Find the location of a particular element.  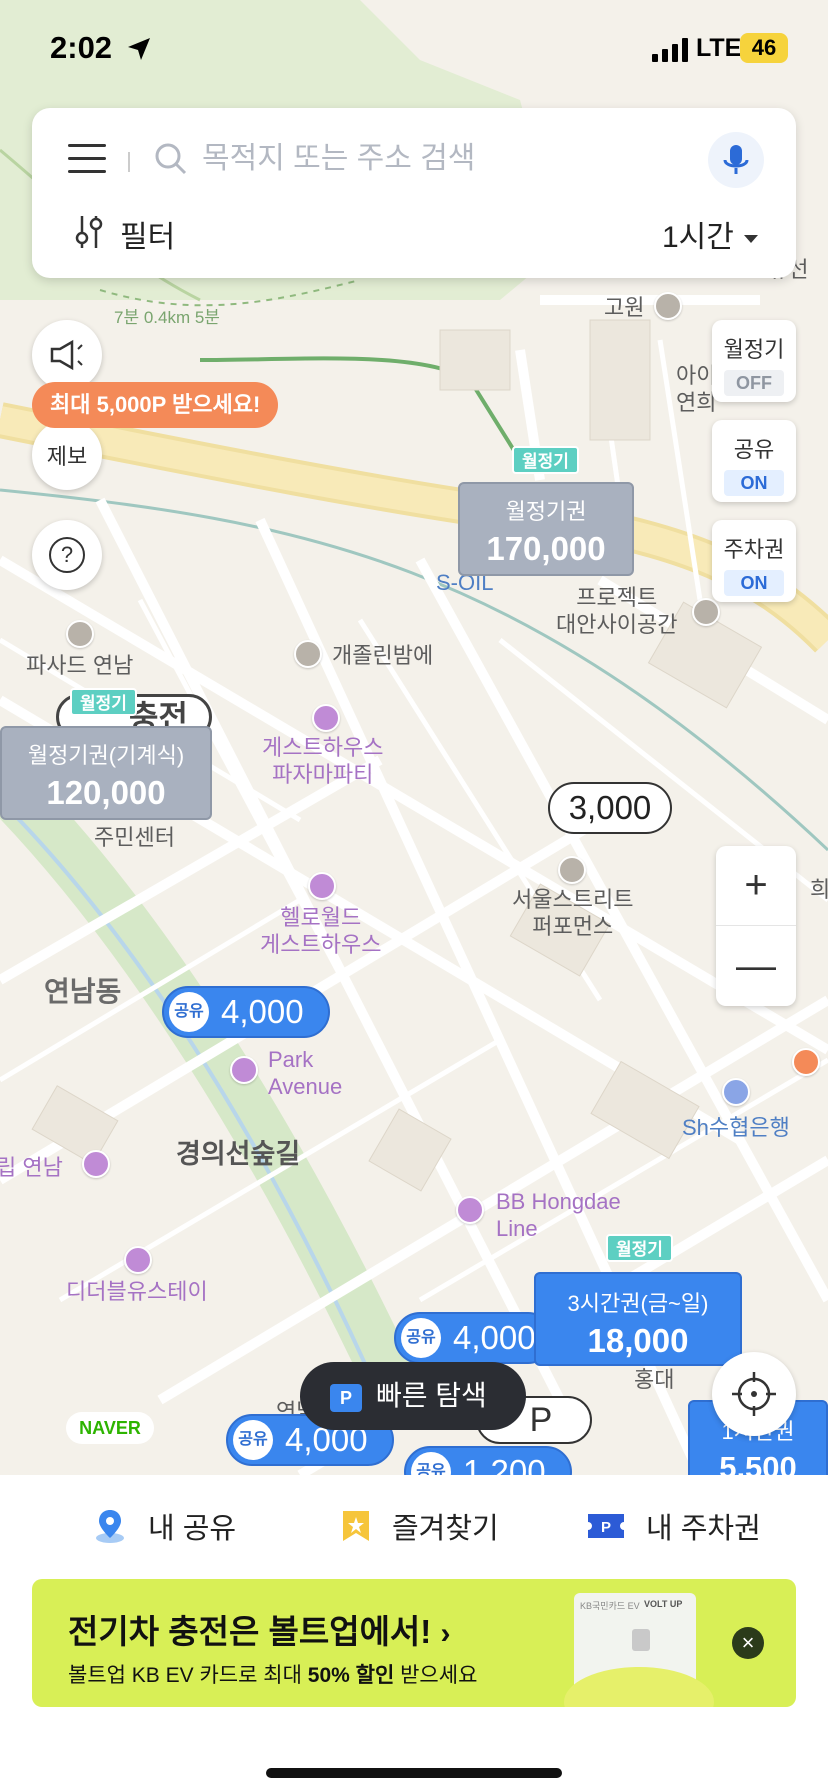

zoom-in-button: + is located at coordinates (756, 886).